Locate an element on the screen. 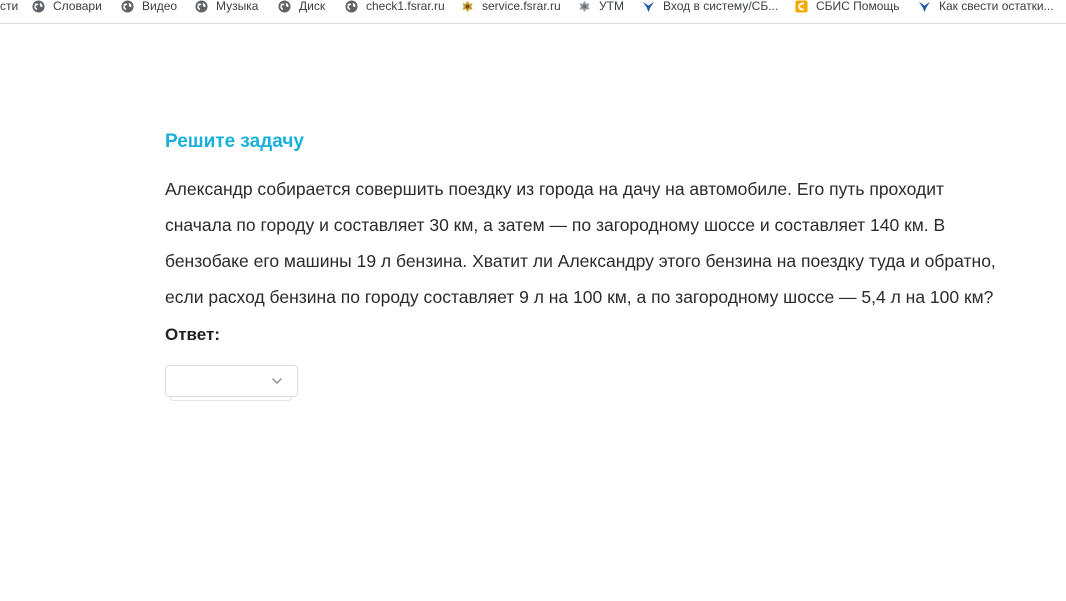 The height and width of the screenshot is (601, 1066). answer-select-wrap is located at coordinates (231, 385).